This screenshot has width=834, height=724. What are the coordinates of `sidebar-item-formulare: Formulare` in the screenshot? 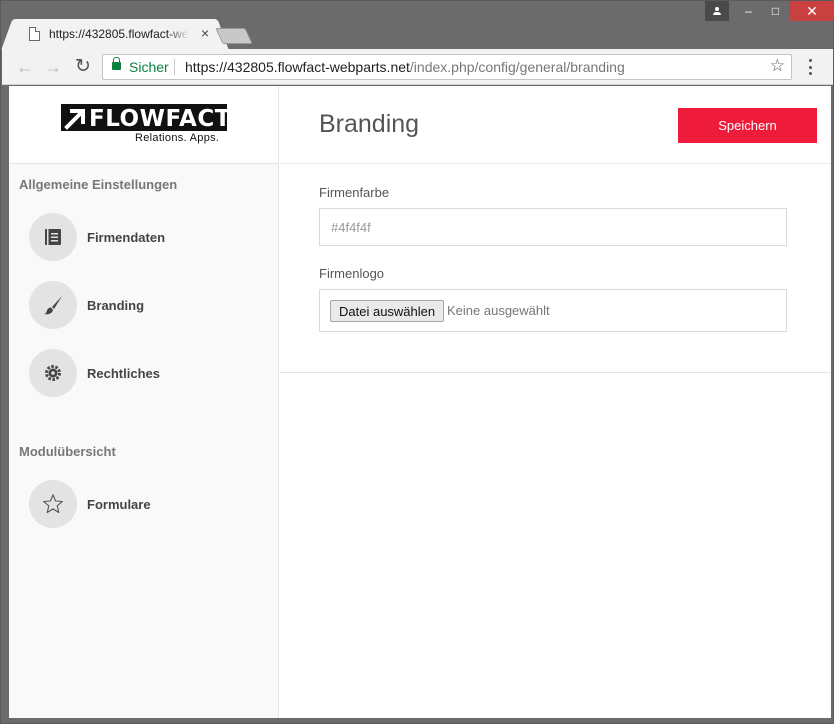 It's located at (90, 504).